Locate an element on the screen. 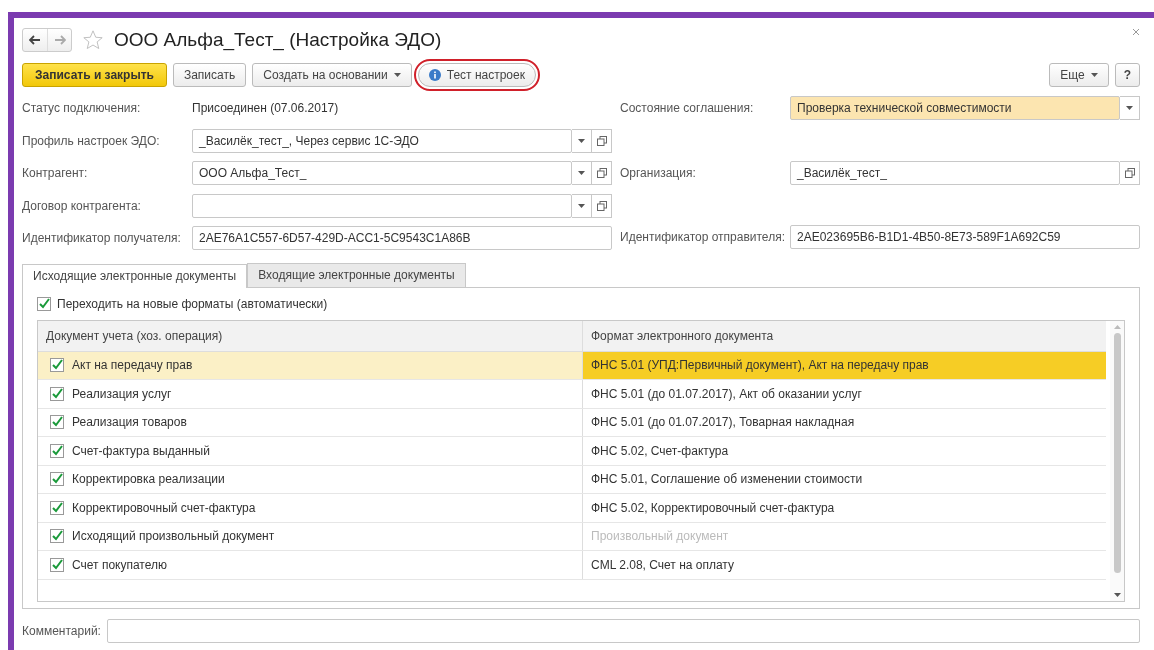 Image resolution: width=1154 pixels, height=650 pixels. window-title: ООО Альфа_Тест_ (Настройка ЭДО) is located at coordinates (278, 40).